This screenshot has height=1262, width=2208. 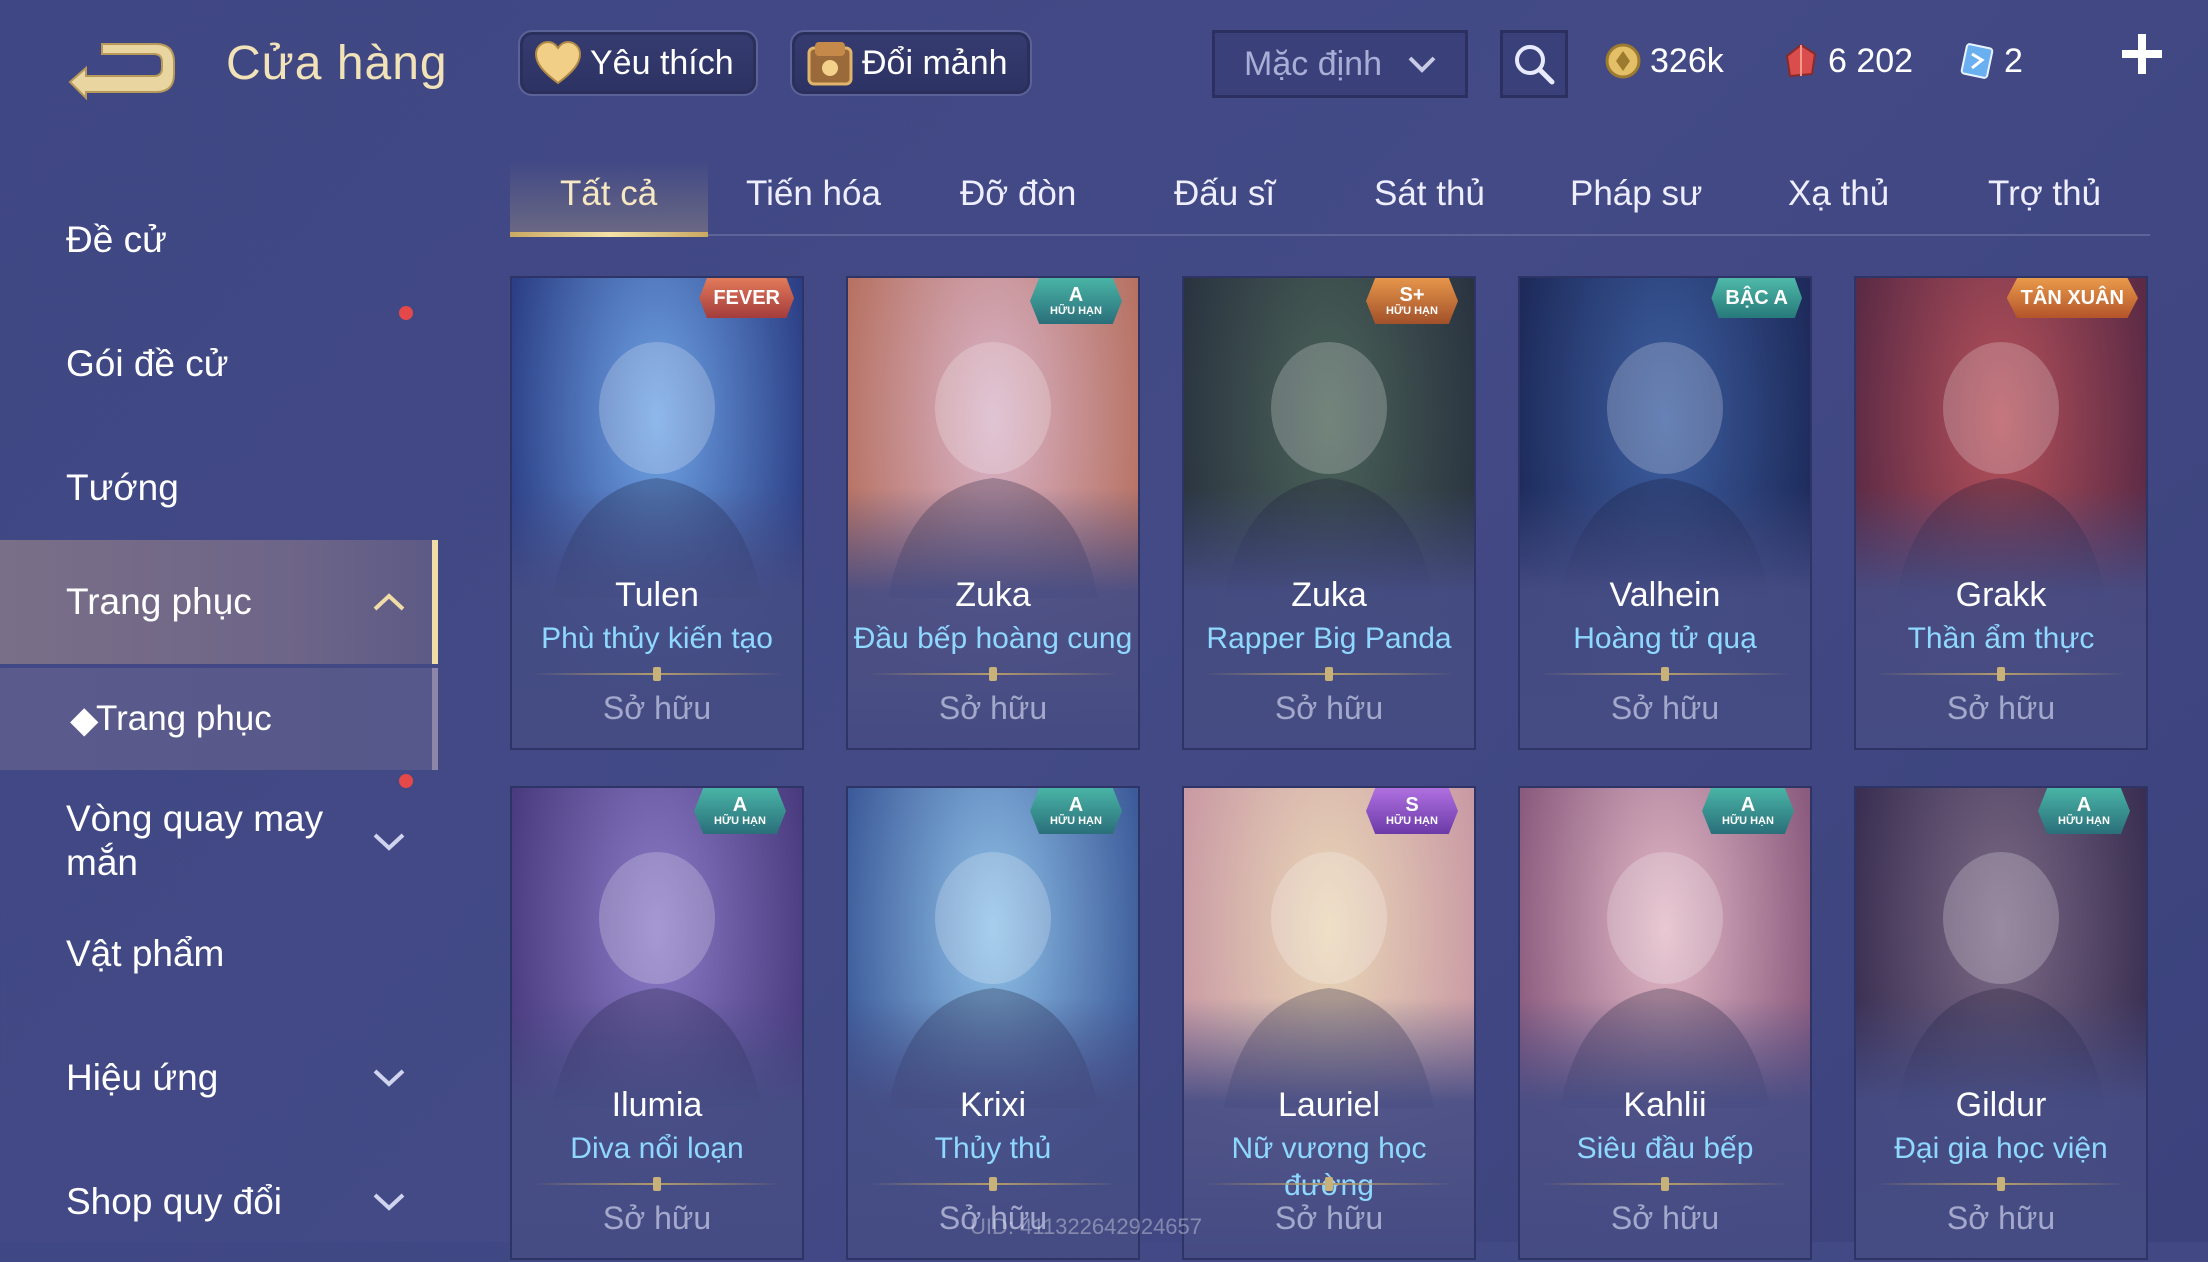 I want to click on sidebar-item-recommended-packs: Gói đề cử, so click(x=216, y=364).